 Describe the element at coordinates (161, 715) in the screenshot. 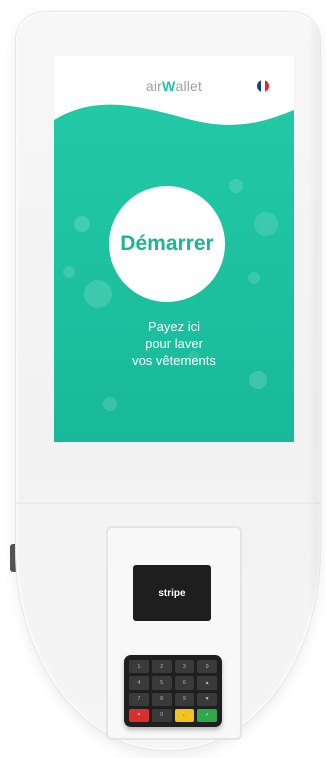

I see `keypad-key-0: 0` at that location.